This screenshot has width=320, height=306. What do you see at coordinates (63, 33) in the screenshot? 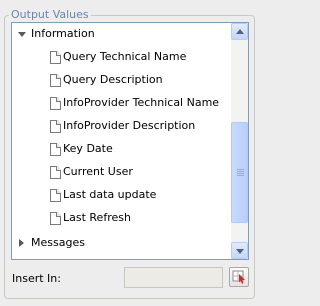
I see `tree-node-label: Information` at bounding box center [63, 33].